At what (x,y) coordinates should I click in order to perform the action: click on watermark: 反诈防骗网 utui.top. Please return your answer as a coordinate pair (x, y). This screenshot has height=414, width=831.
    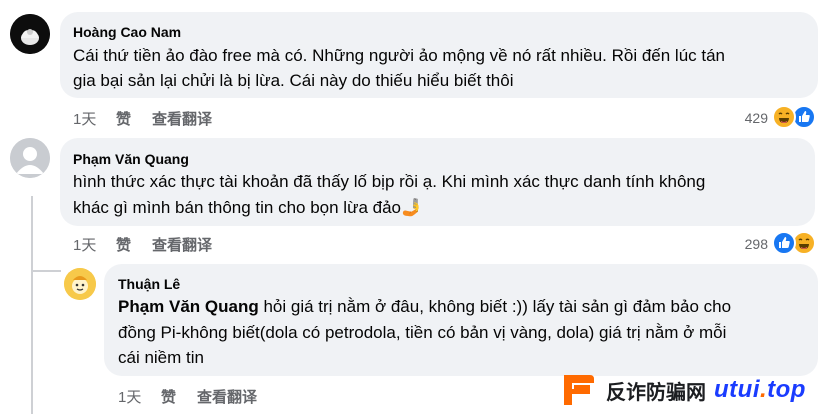
    Looking at the image, I should click on (690, 390).